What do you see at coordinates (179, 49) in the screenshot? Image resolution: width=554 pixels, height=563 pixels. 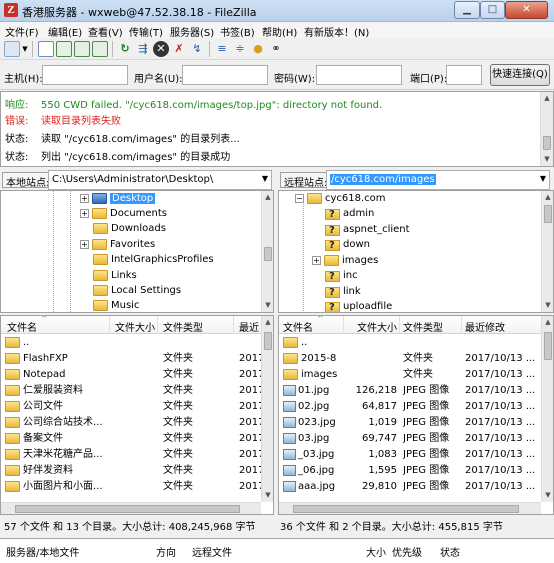 I see `disconnect-icon: ✗` at bounding box center [179, 49].